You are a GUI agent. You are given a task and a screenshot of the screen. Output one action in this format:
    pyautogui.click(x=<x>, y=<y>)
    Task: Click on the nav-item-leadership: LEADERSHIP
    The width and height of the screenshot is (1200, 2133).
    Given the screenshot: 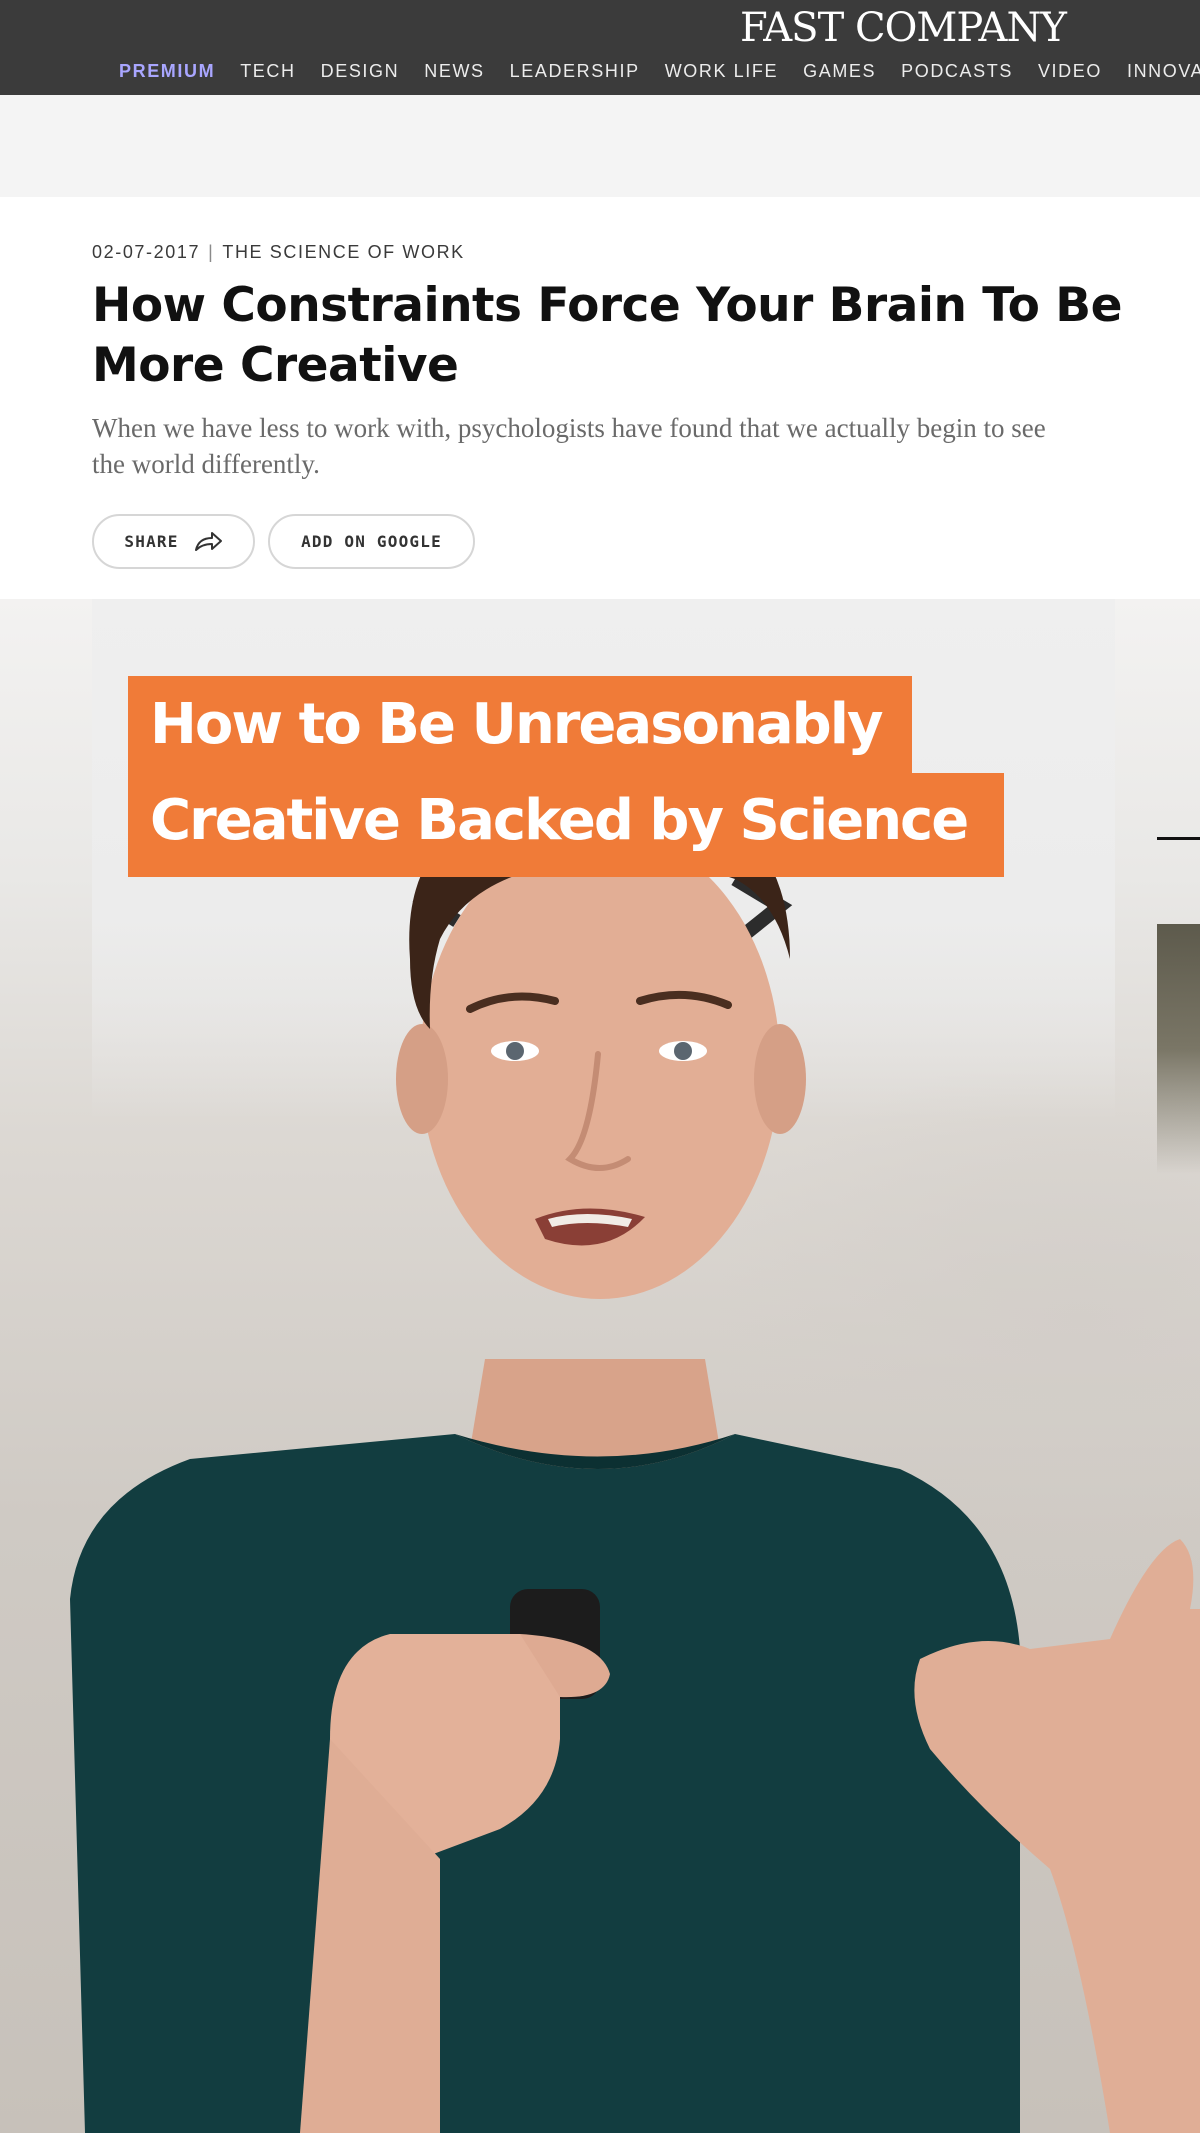 What is the action you would take?
    pyautogui.click(x=575, y=71)
    